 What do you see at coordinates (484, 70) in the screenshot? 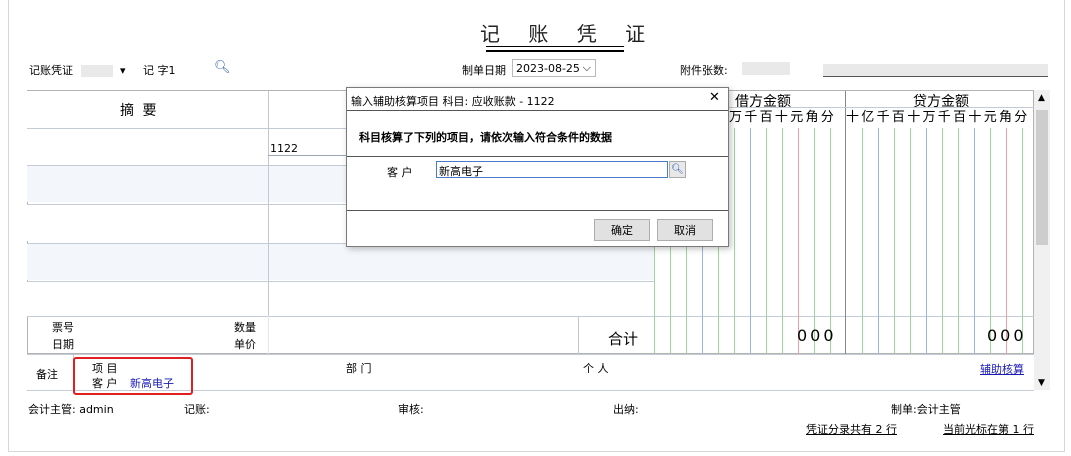
I see `date-label: 制单日期` at bounding box center [484, 70].